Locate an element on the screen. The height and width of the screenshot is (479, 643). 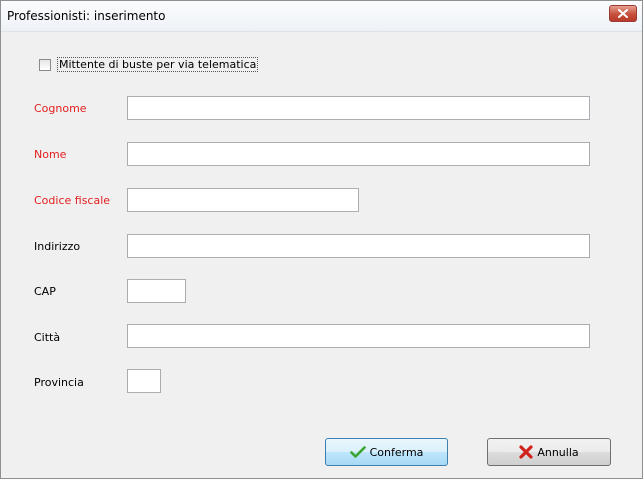
indirizzo-input is located at coordinates (358, 246).